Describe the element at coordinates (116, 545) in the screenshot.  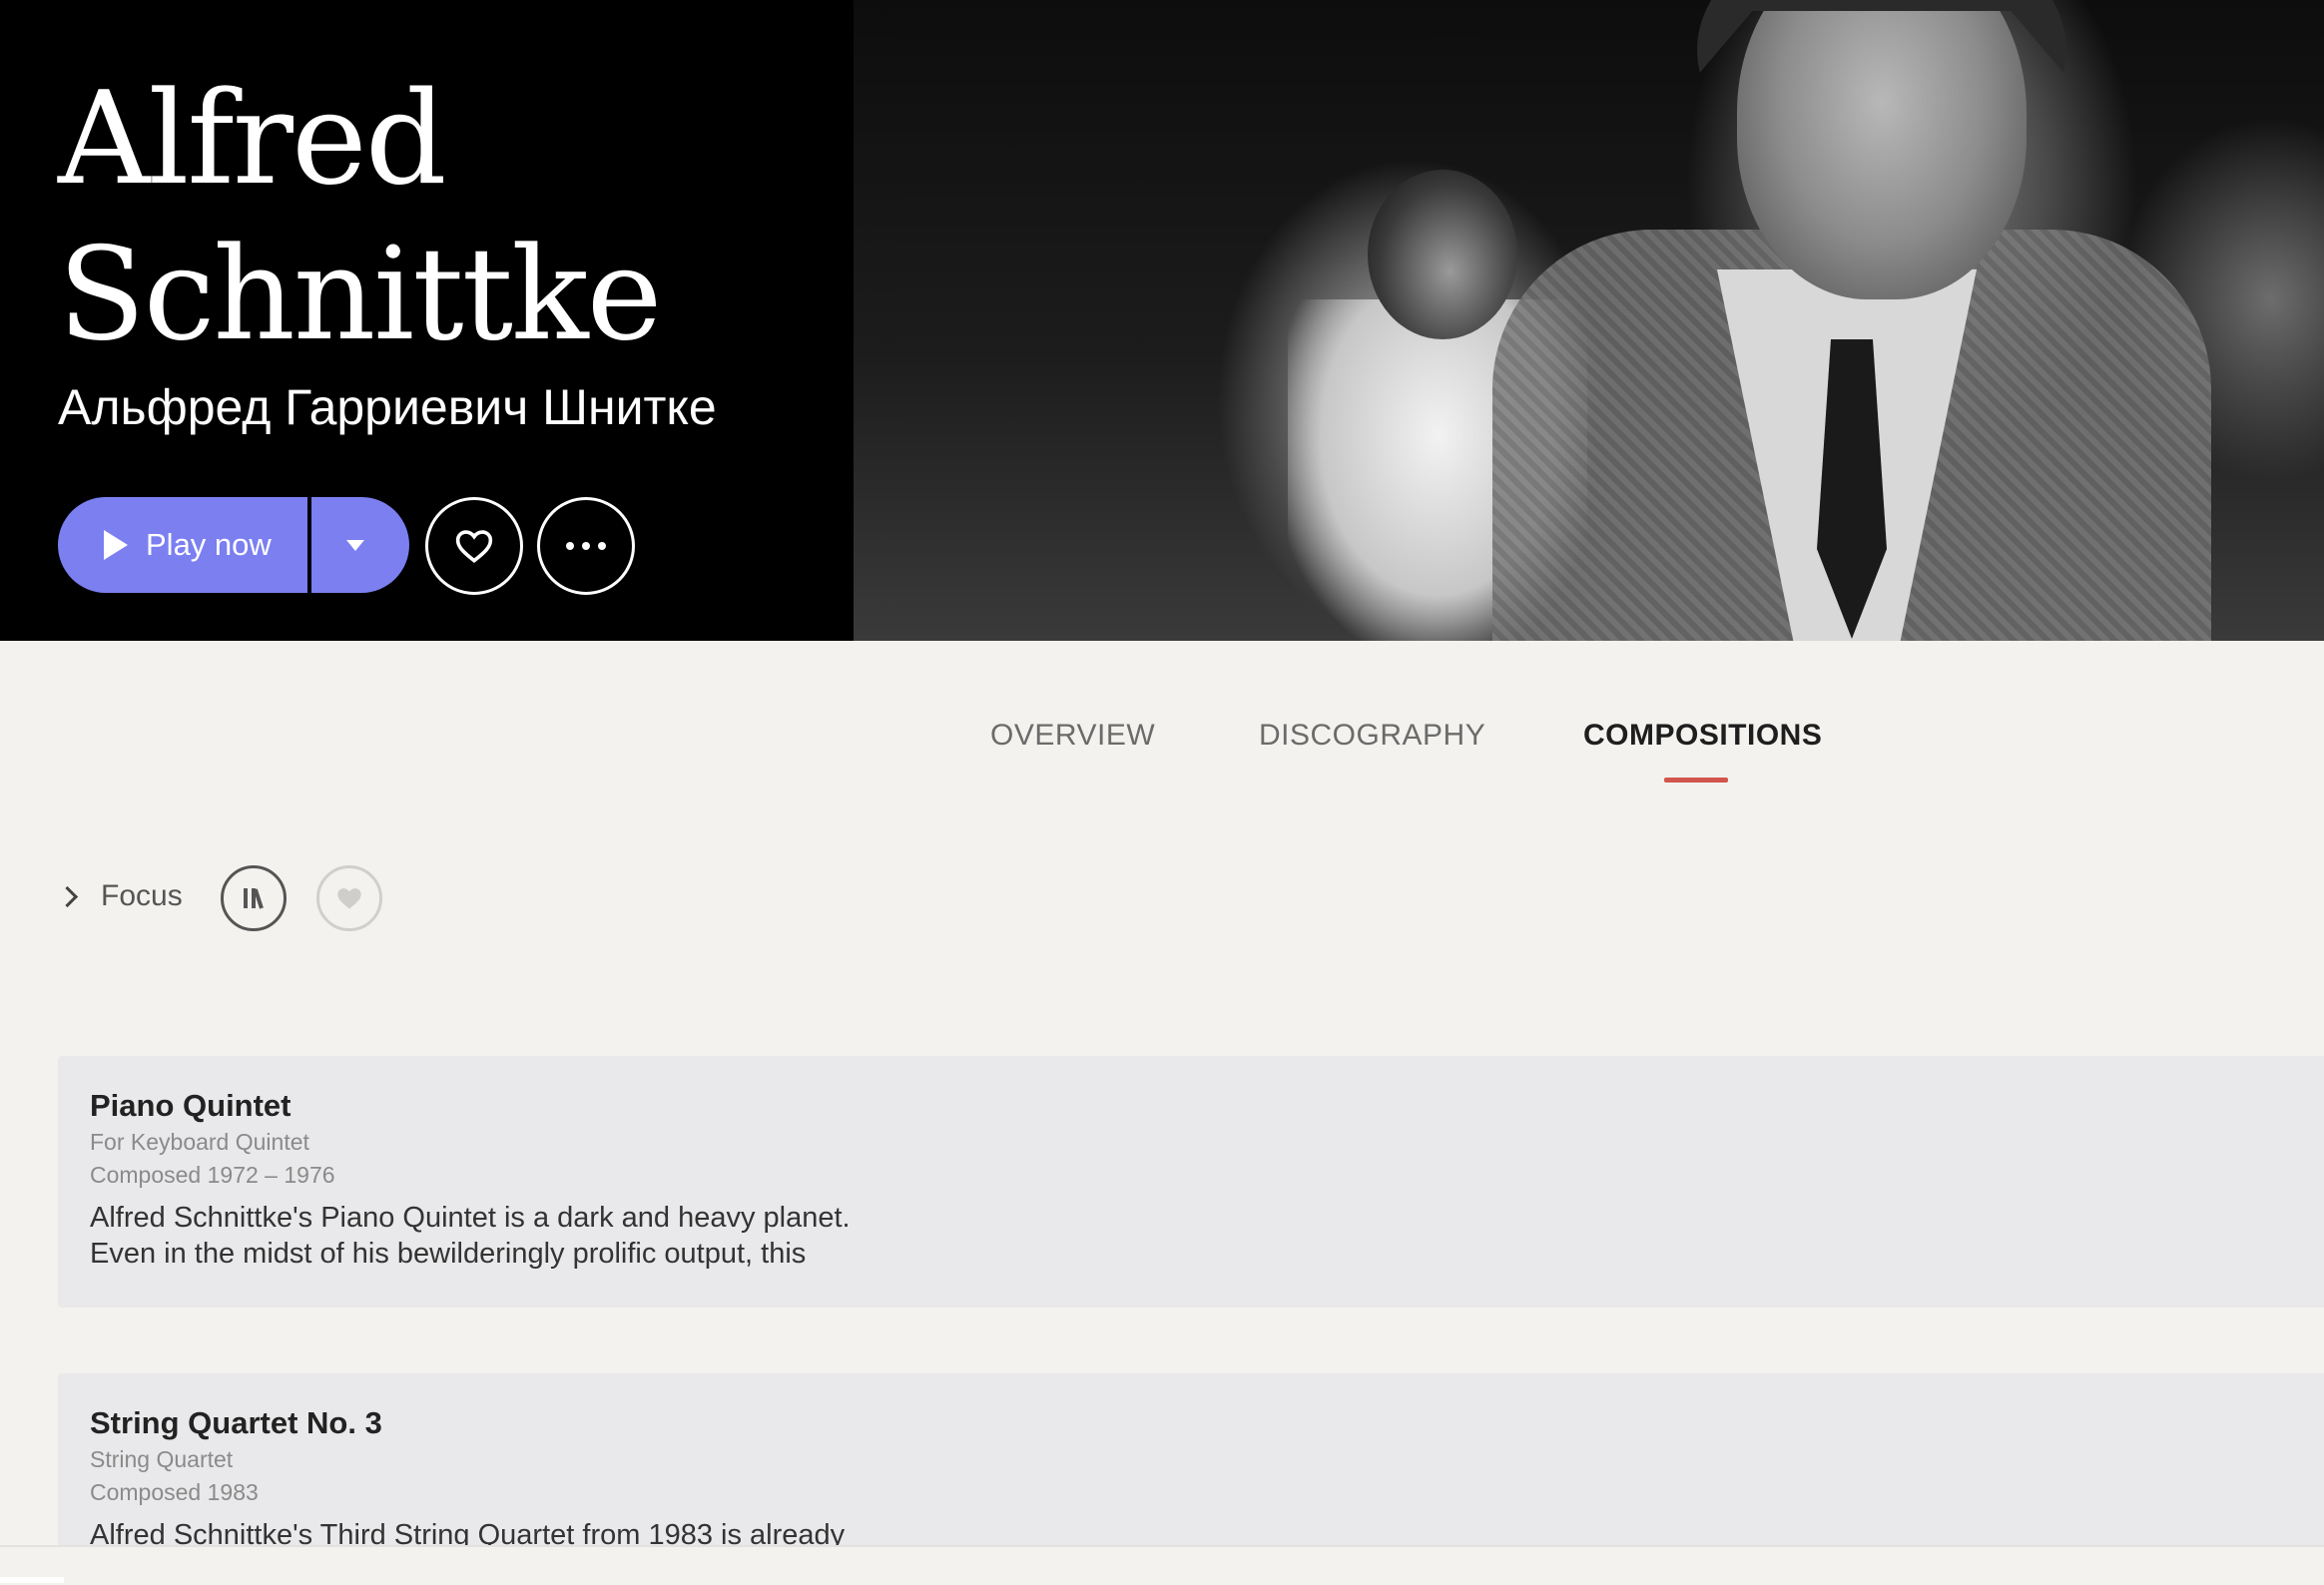
I see `play-icon` at that location.